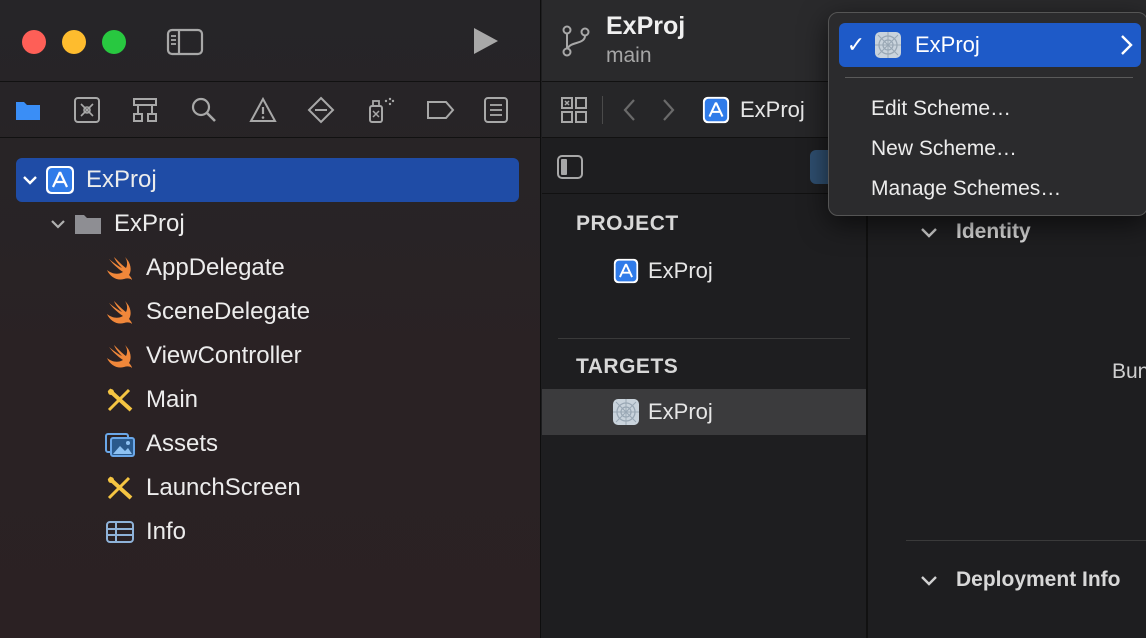 The height and width of the screenshot is (638, 1146). I want to click on project-list-item: ExProj, so click(704, 271).